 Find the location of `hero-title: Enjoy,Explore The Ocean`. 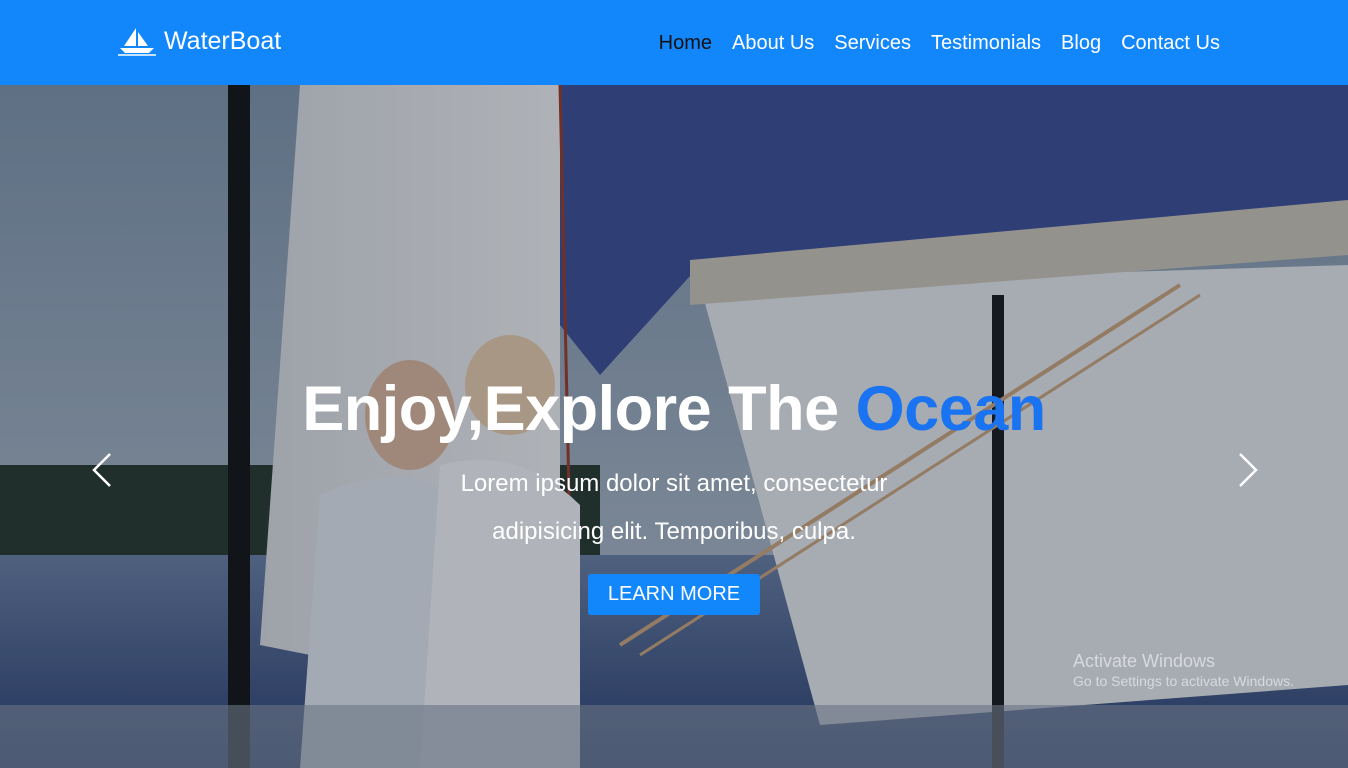

hero-title: Enjoy,Explore The Ocean is located at coordinates (674, 409).